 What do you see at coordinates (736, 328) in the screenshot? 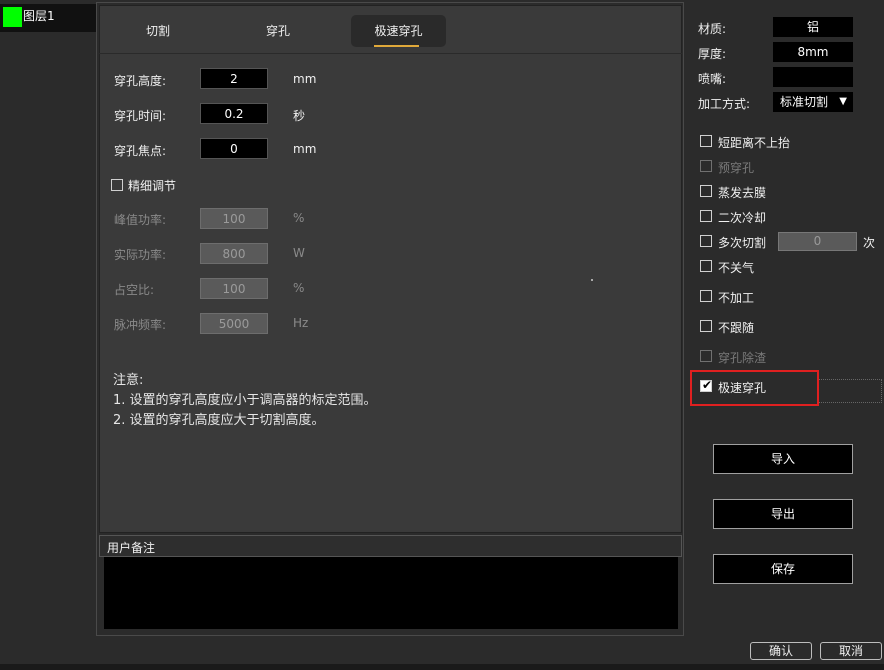
I see `no-follow-label: 不跟随` at bounding box center [736, 328].